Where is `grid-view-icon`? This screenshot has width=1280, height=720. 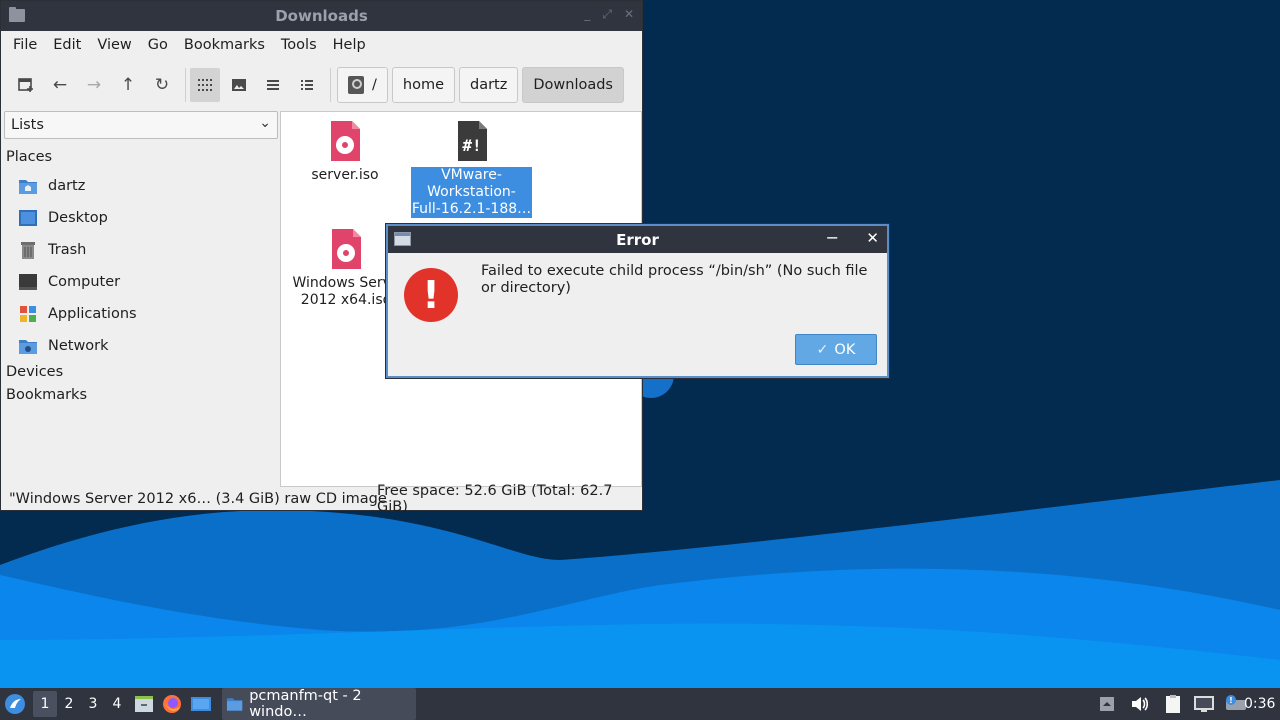
grid-view-icon is located at coordinates (205, 85).